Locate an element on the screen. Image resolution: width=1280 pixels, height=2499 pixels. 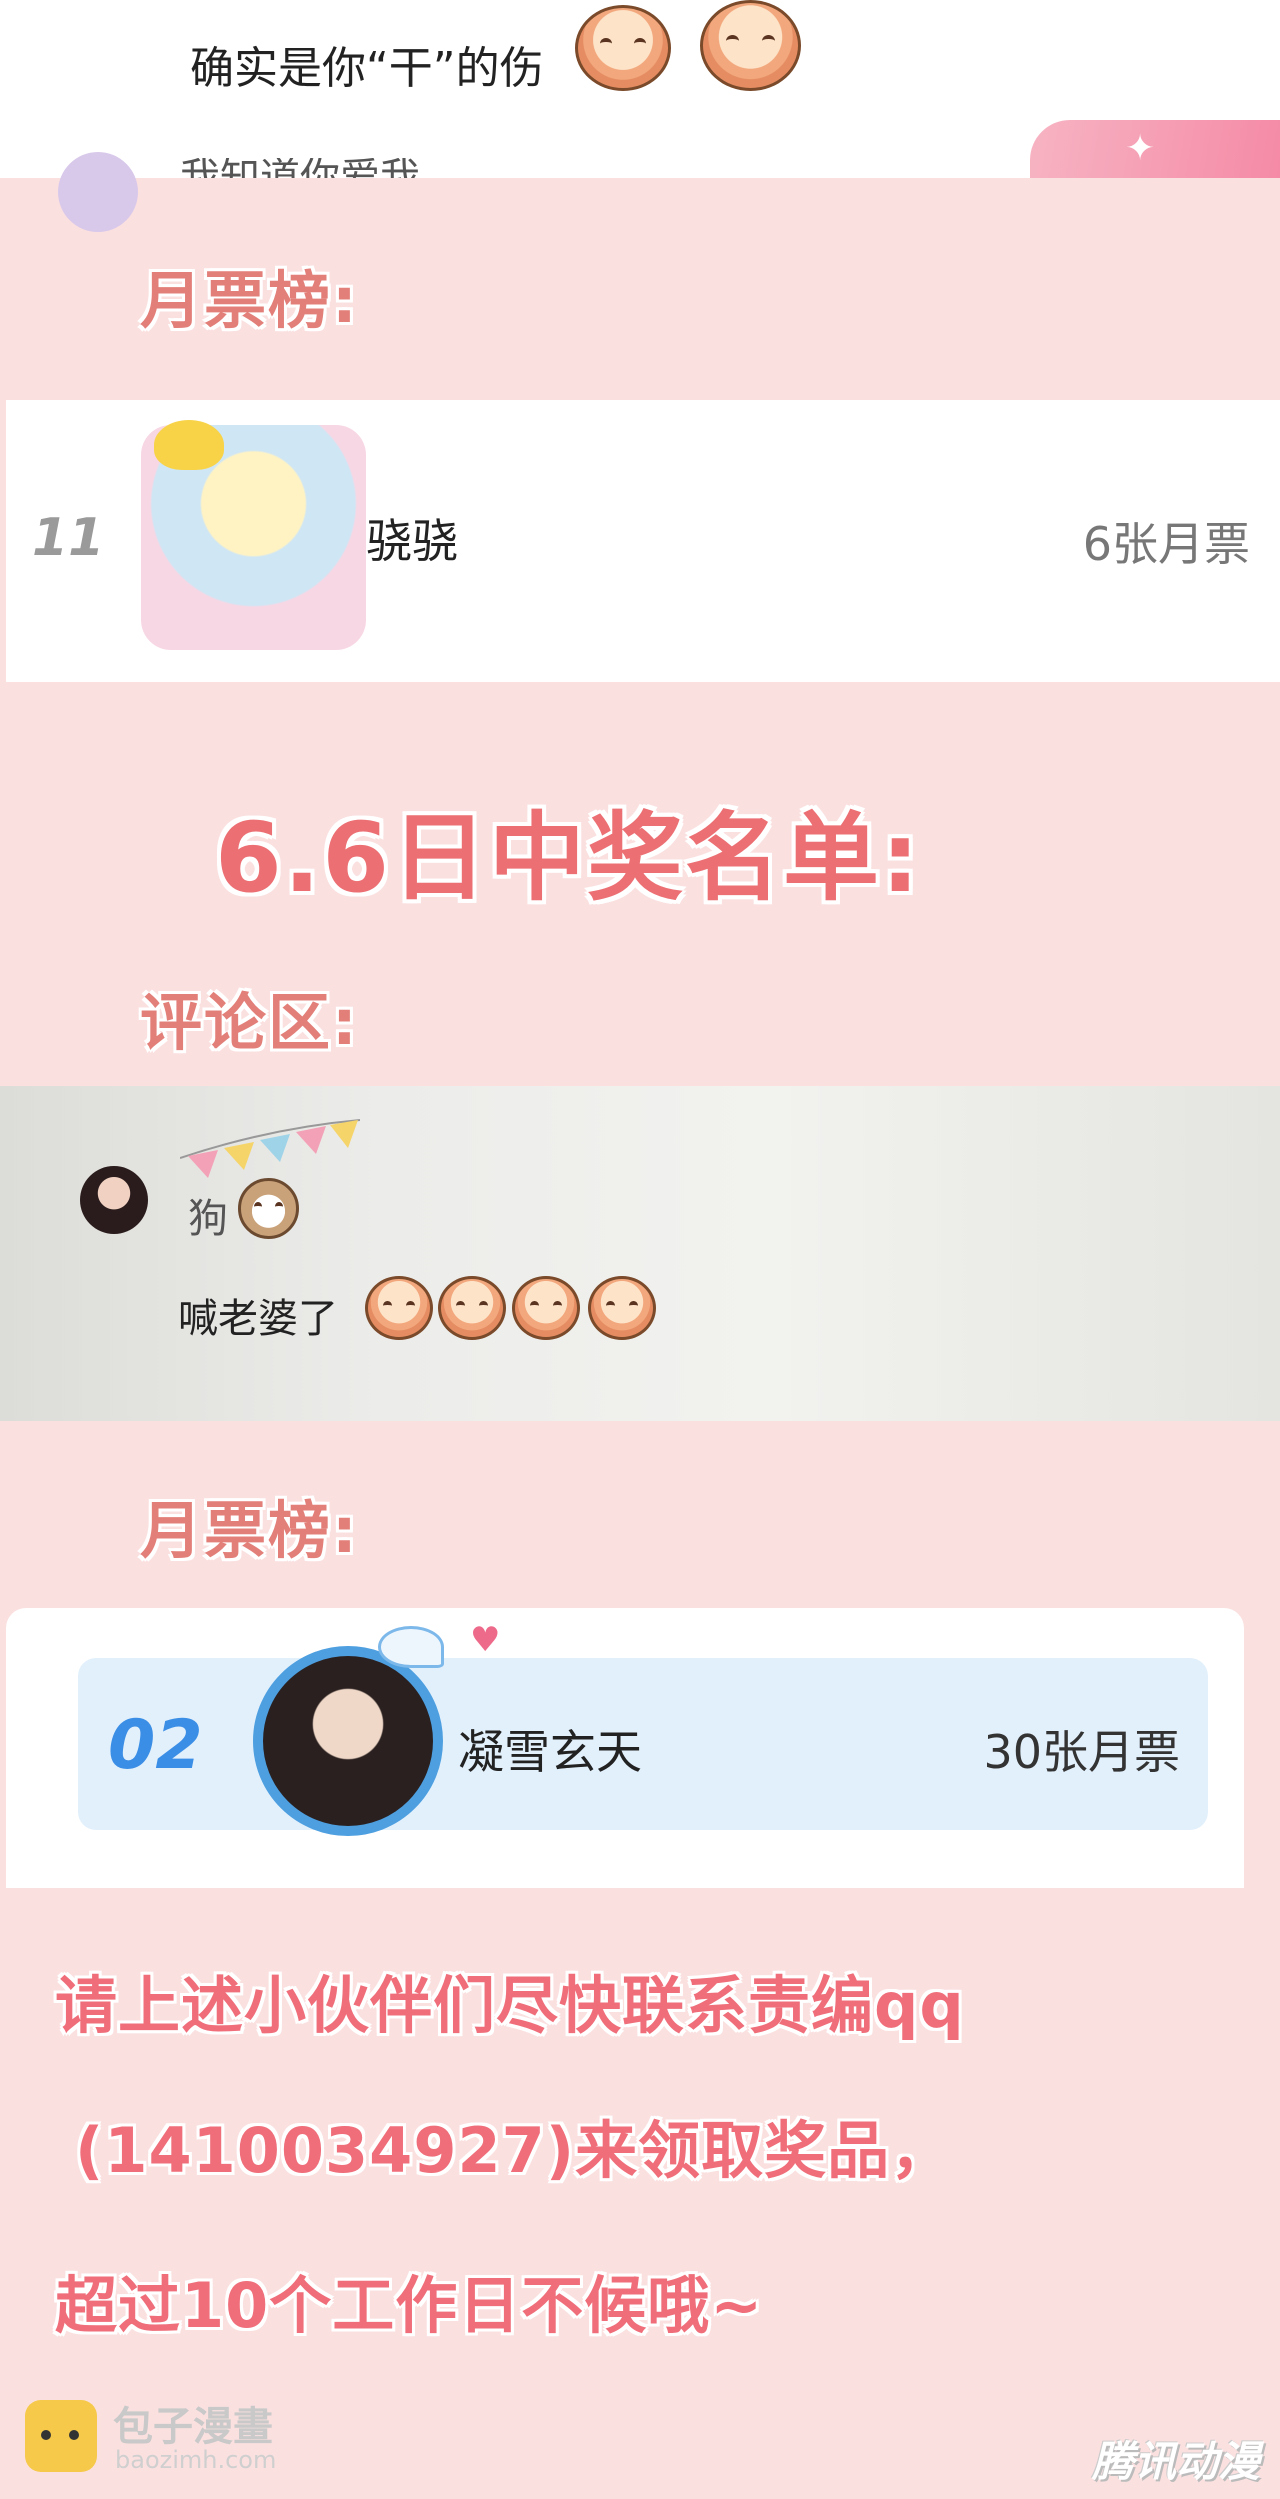
wing-decoration-icon is located at coordinates (411, 1647).